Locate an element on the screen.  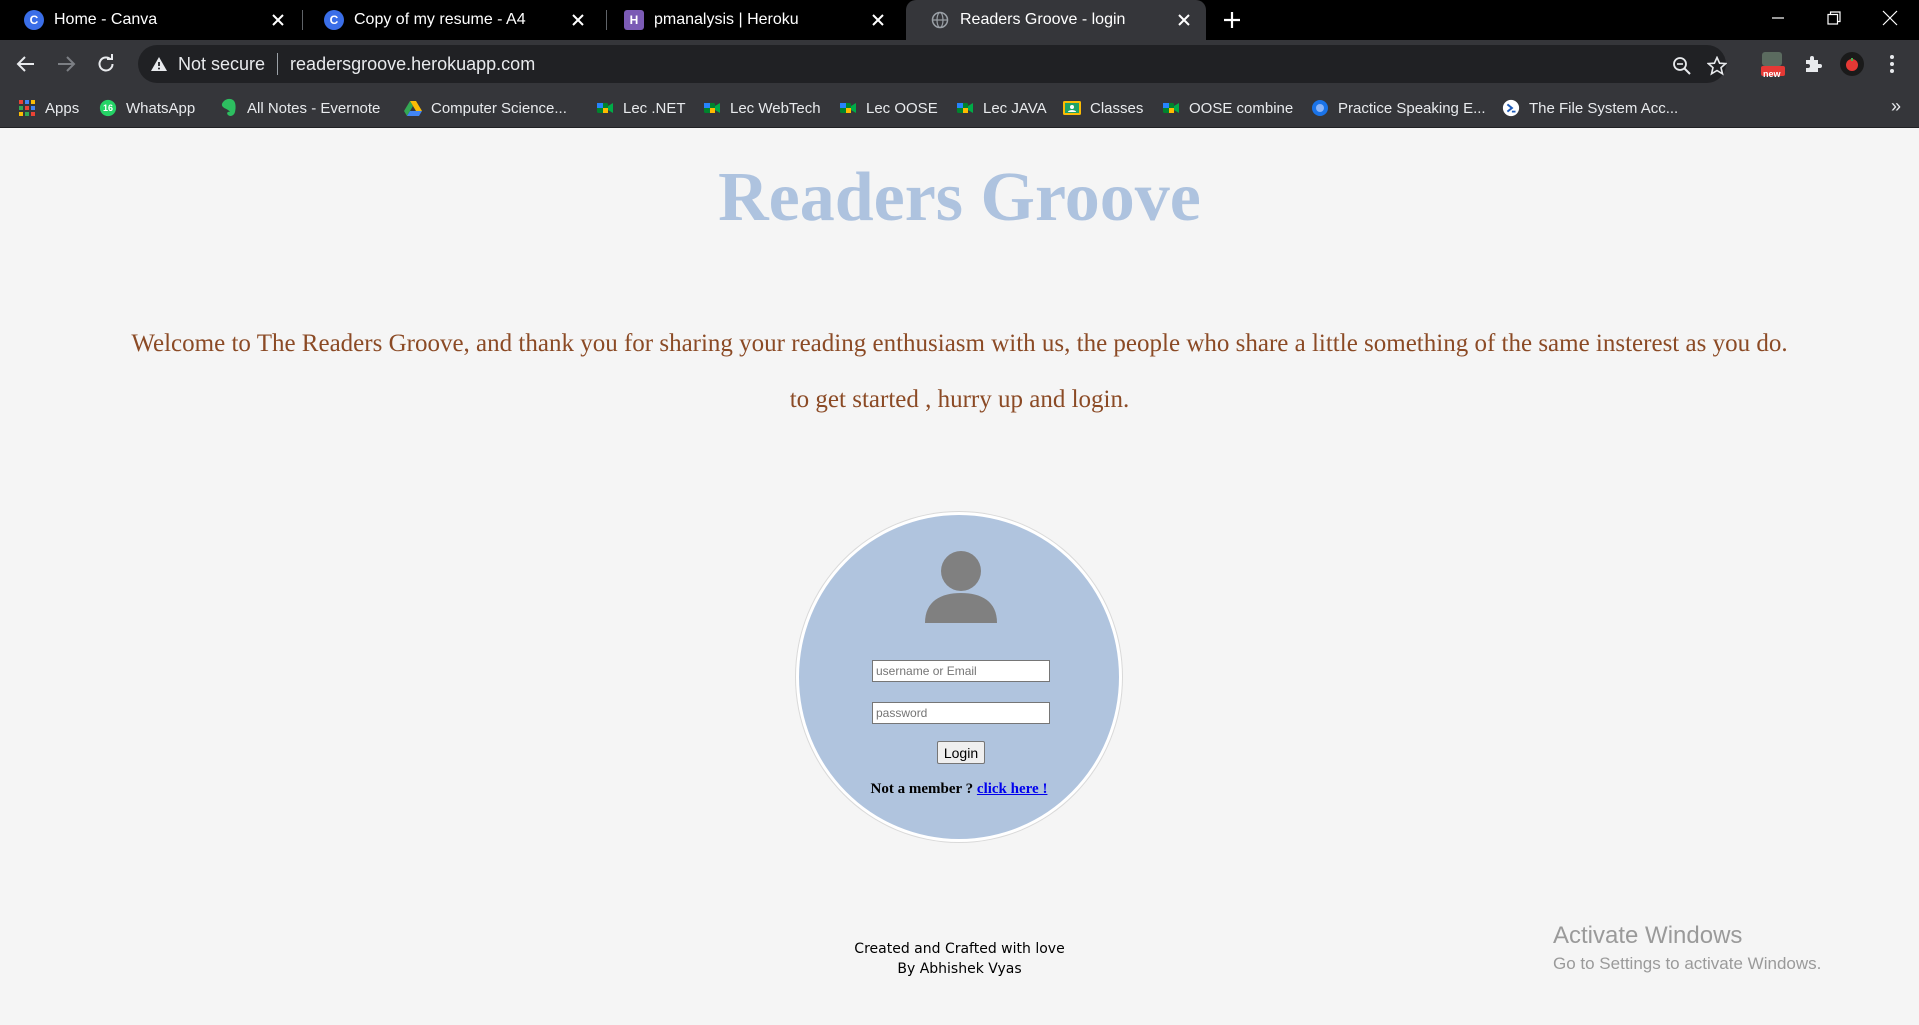
bookmark-label: Lec OOSE is located at coordinates (902, 108).